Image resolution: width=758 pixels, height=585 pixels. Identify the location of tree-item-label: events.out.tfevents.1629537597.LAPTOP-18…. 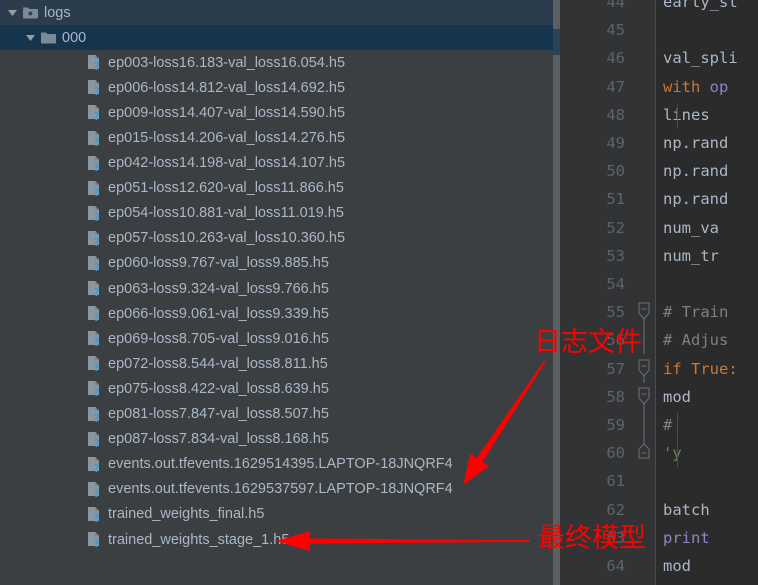
(280, 489).